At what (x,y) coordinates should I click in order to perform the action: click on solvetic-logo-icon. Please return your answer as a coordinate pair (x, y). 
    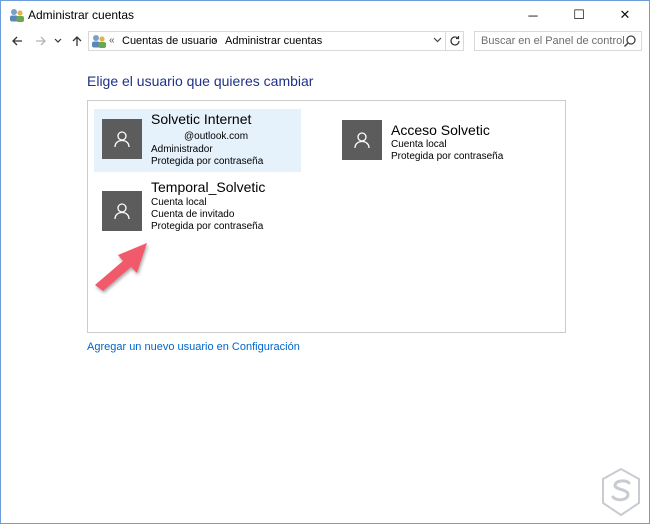
    Looking at the image, I should click on (621, 492).